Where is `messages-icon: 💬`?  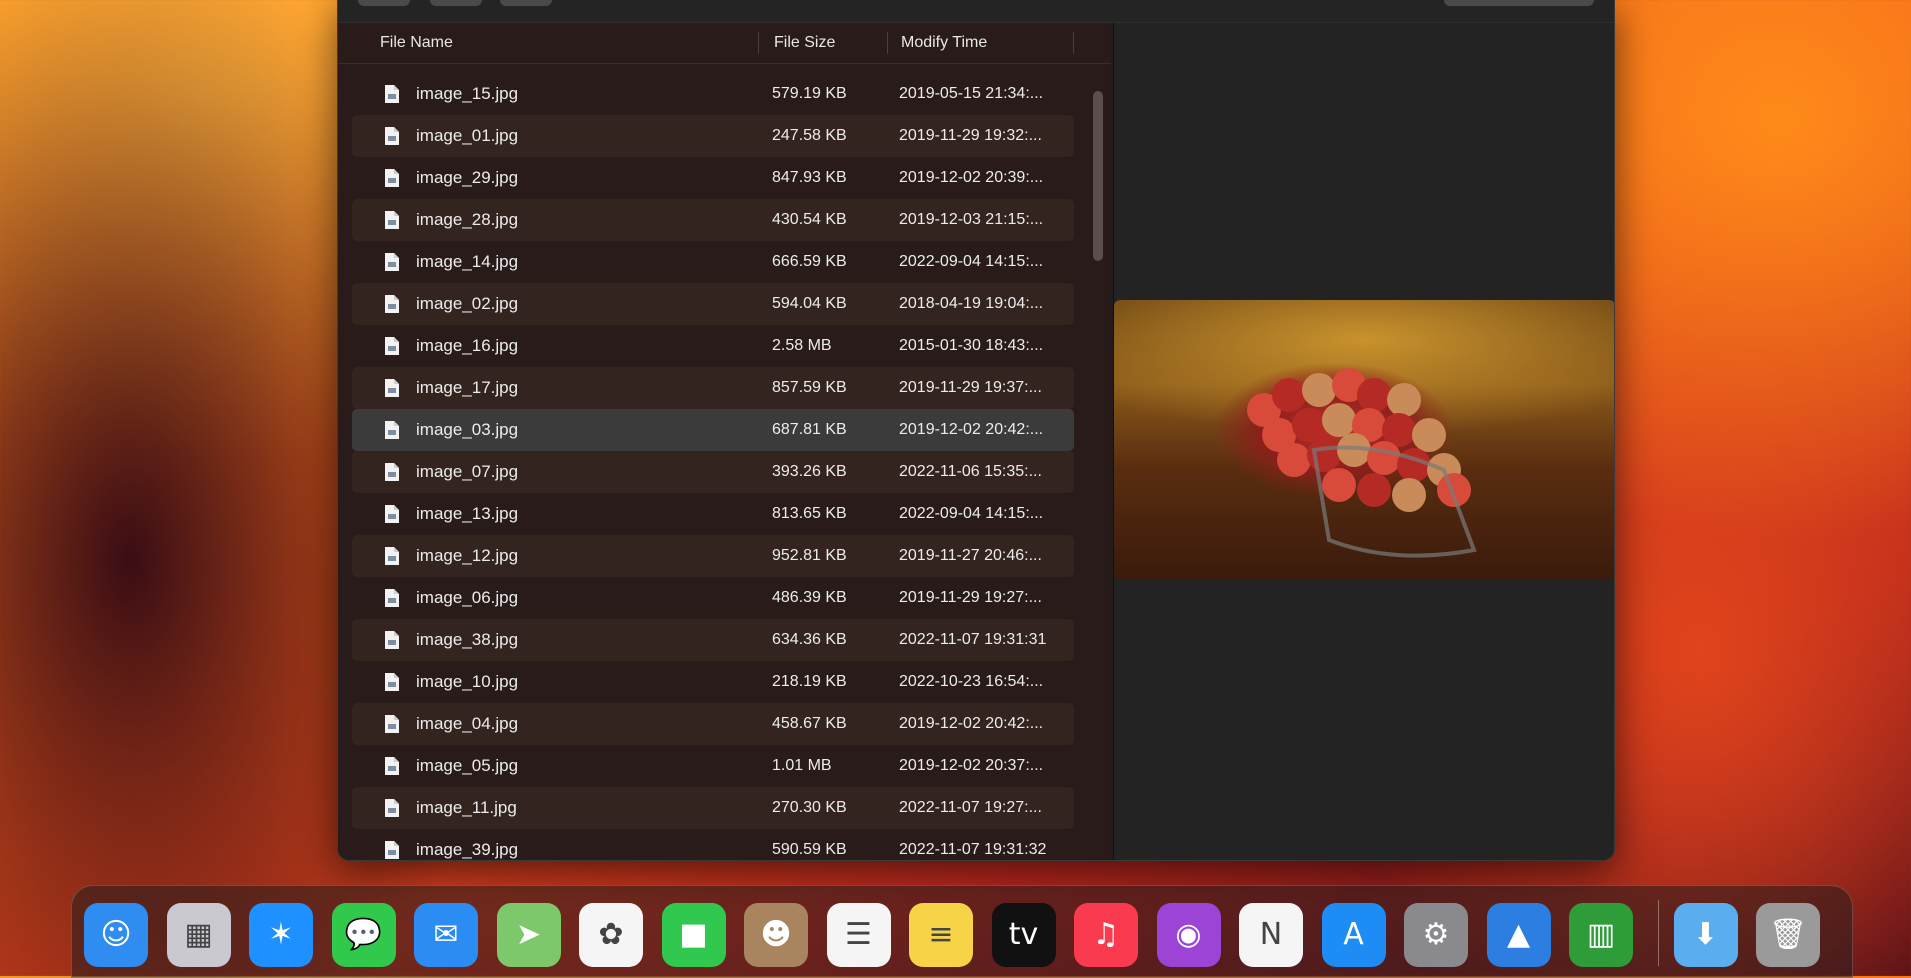 messages-icon: 💬 is located at coordinates (363, 935).